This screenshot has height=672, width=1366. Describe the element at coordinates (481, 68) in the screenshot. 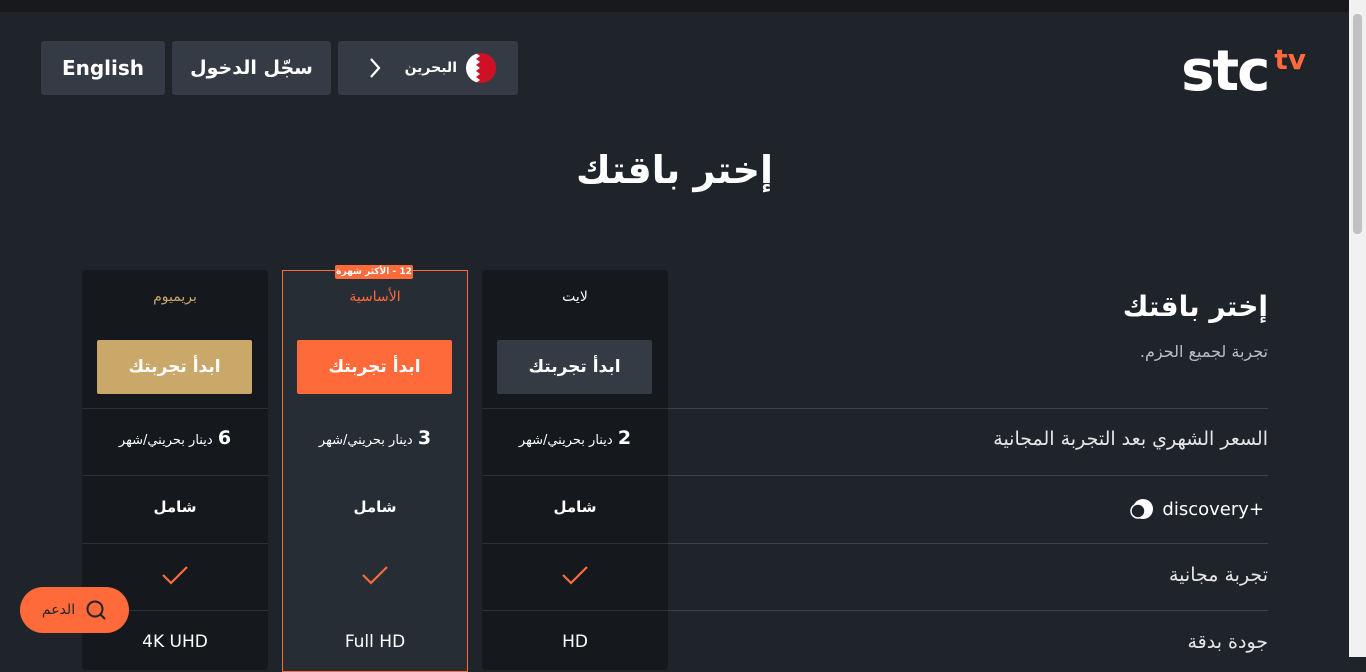

I see `bahrain-flag-icon` at that location.